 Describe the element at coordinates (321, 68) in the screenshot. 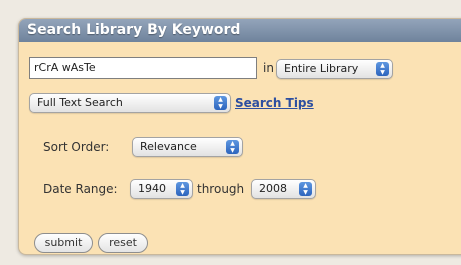

I see `scope-select-value: Entire Library` at that location.